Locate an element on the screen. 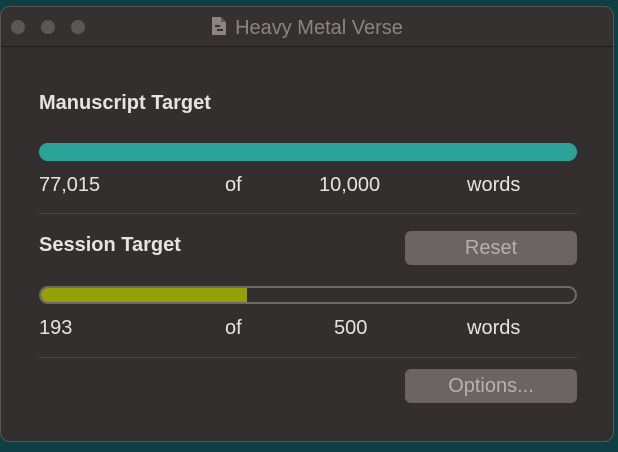  session-target-count: 500 is located at coordinates (350, 328).